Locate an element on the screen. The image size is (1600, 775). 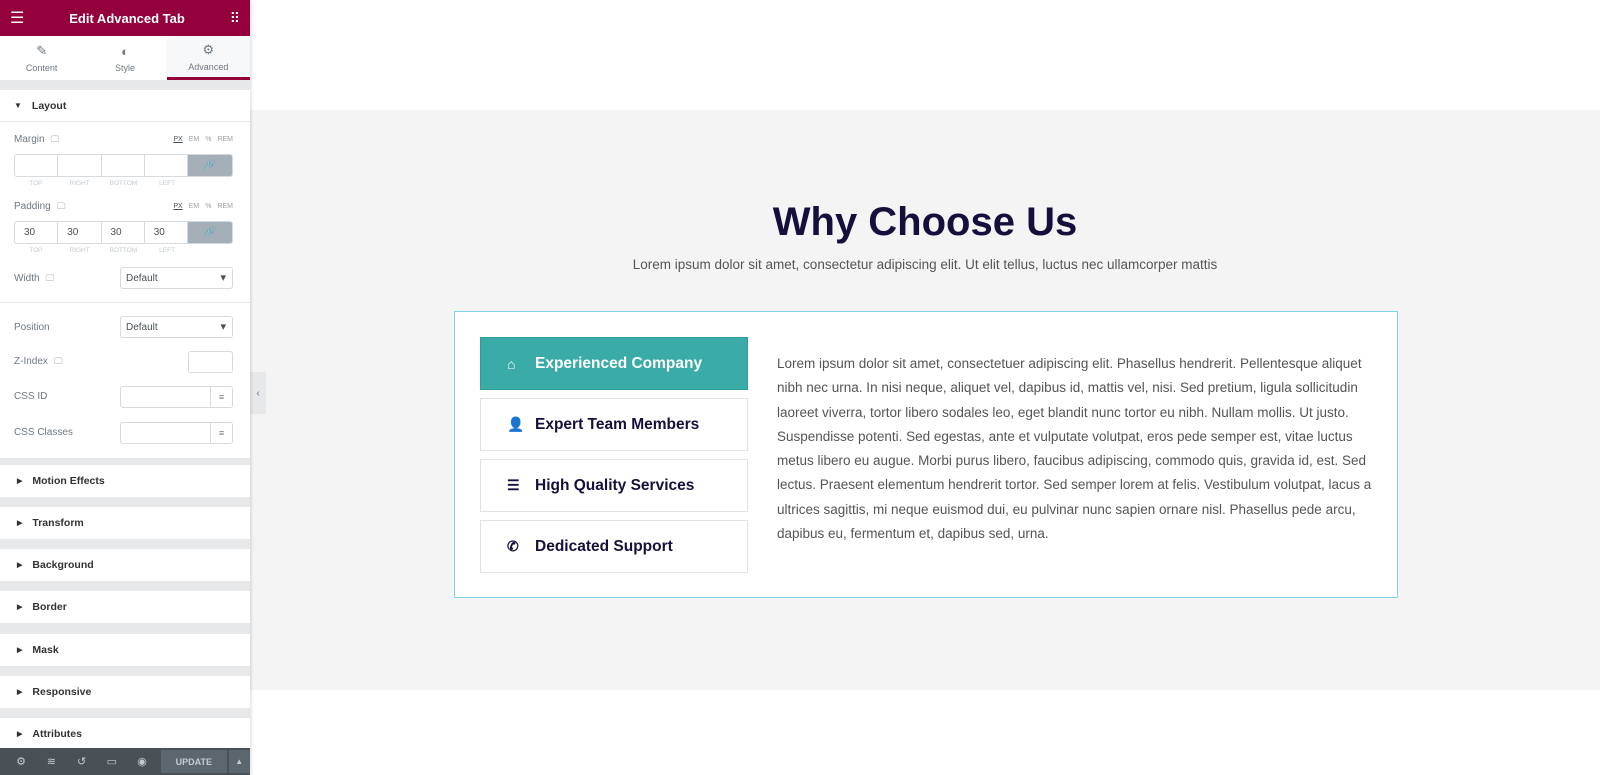
panel-footer: ⚙ ≋ ↺ ▭ ◉ UPDATE ▲ is located at coordinates (125, 761).